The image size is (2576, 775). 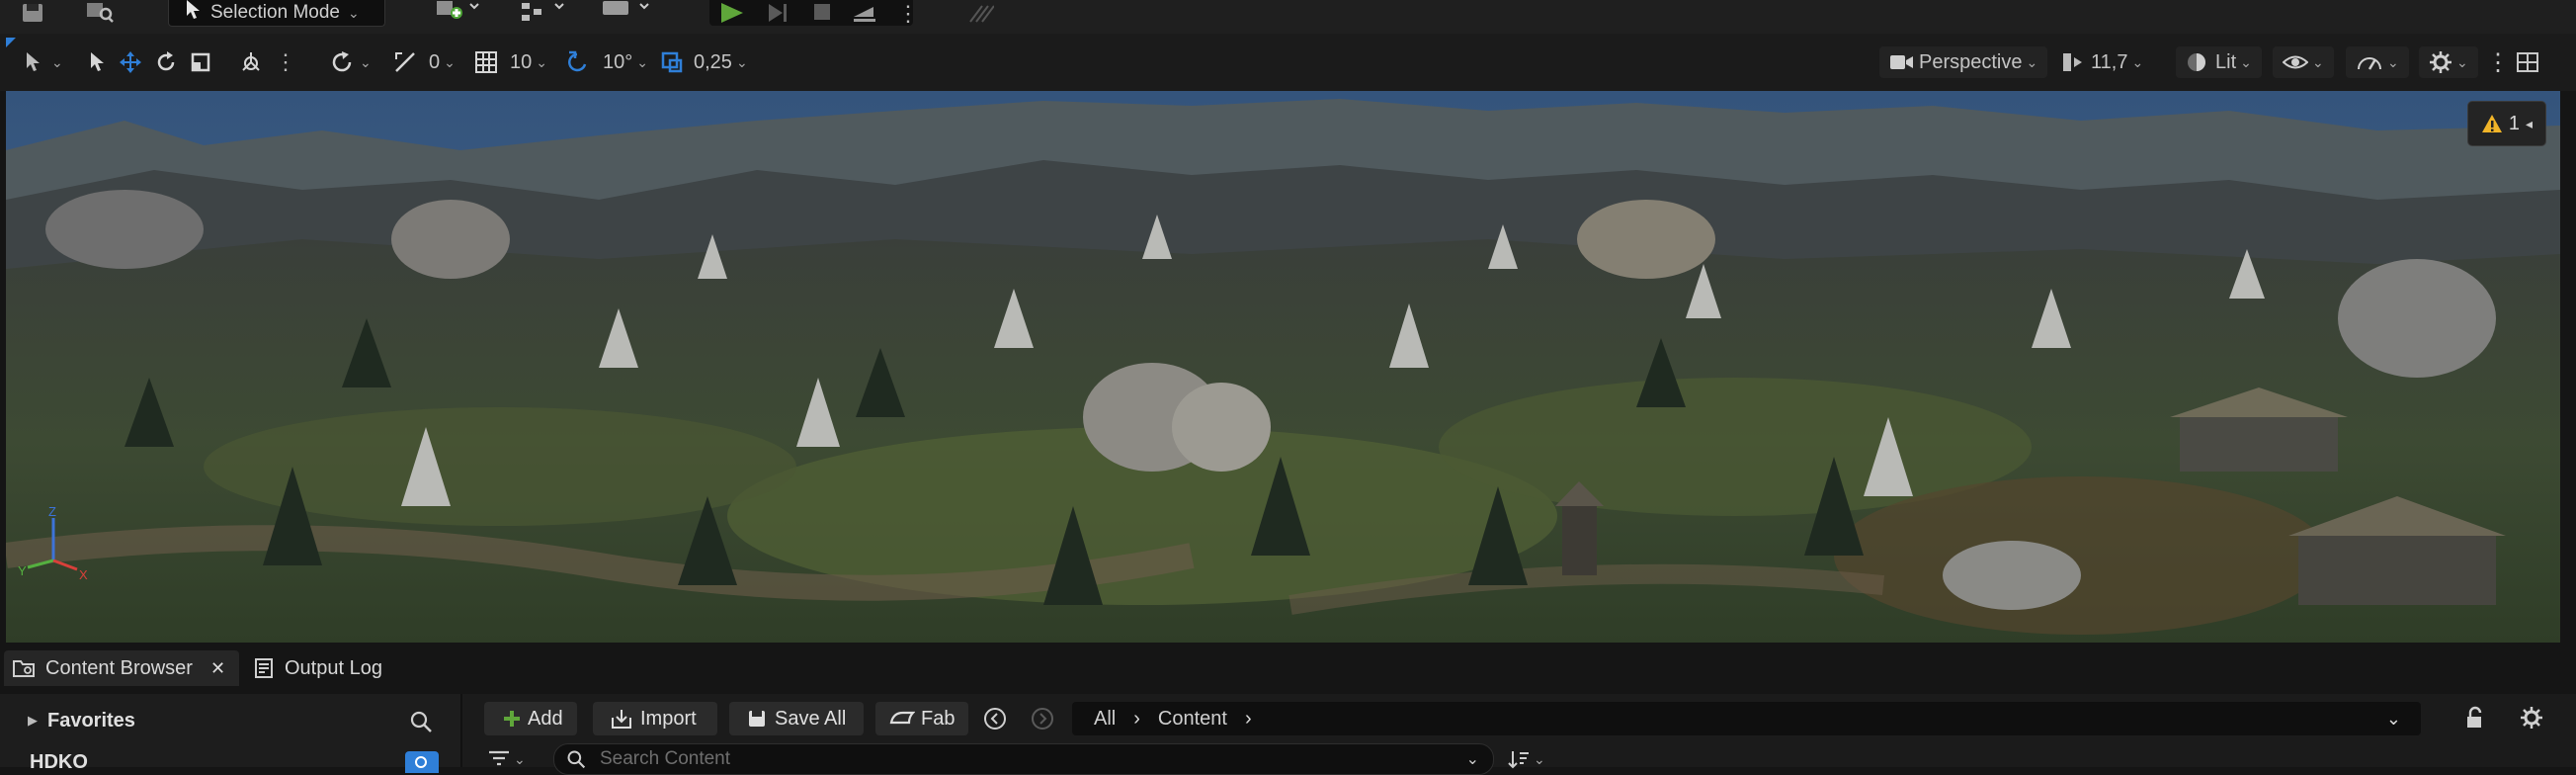 What do you see at coordinates (1288, 669) in the screenshot?
I see `bottom-tab-bar: Content Browser ✕ Output Log` at bounding box center [1288, 669].